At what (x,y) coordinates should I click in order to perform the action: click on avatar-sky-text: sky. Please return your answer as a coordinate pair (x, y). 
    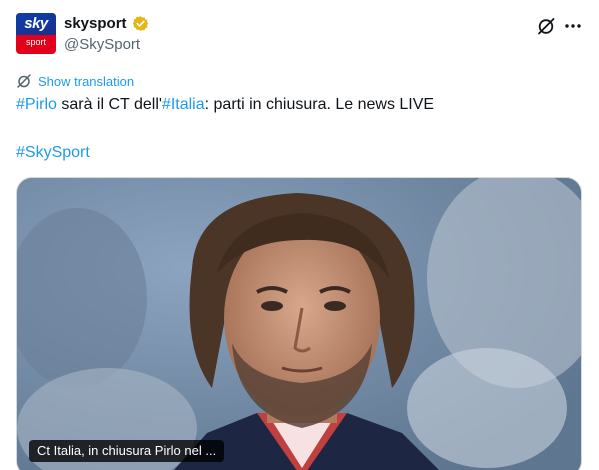
    Looking at the image, I should click on (36, 23).